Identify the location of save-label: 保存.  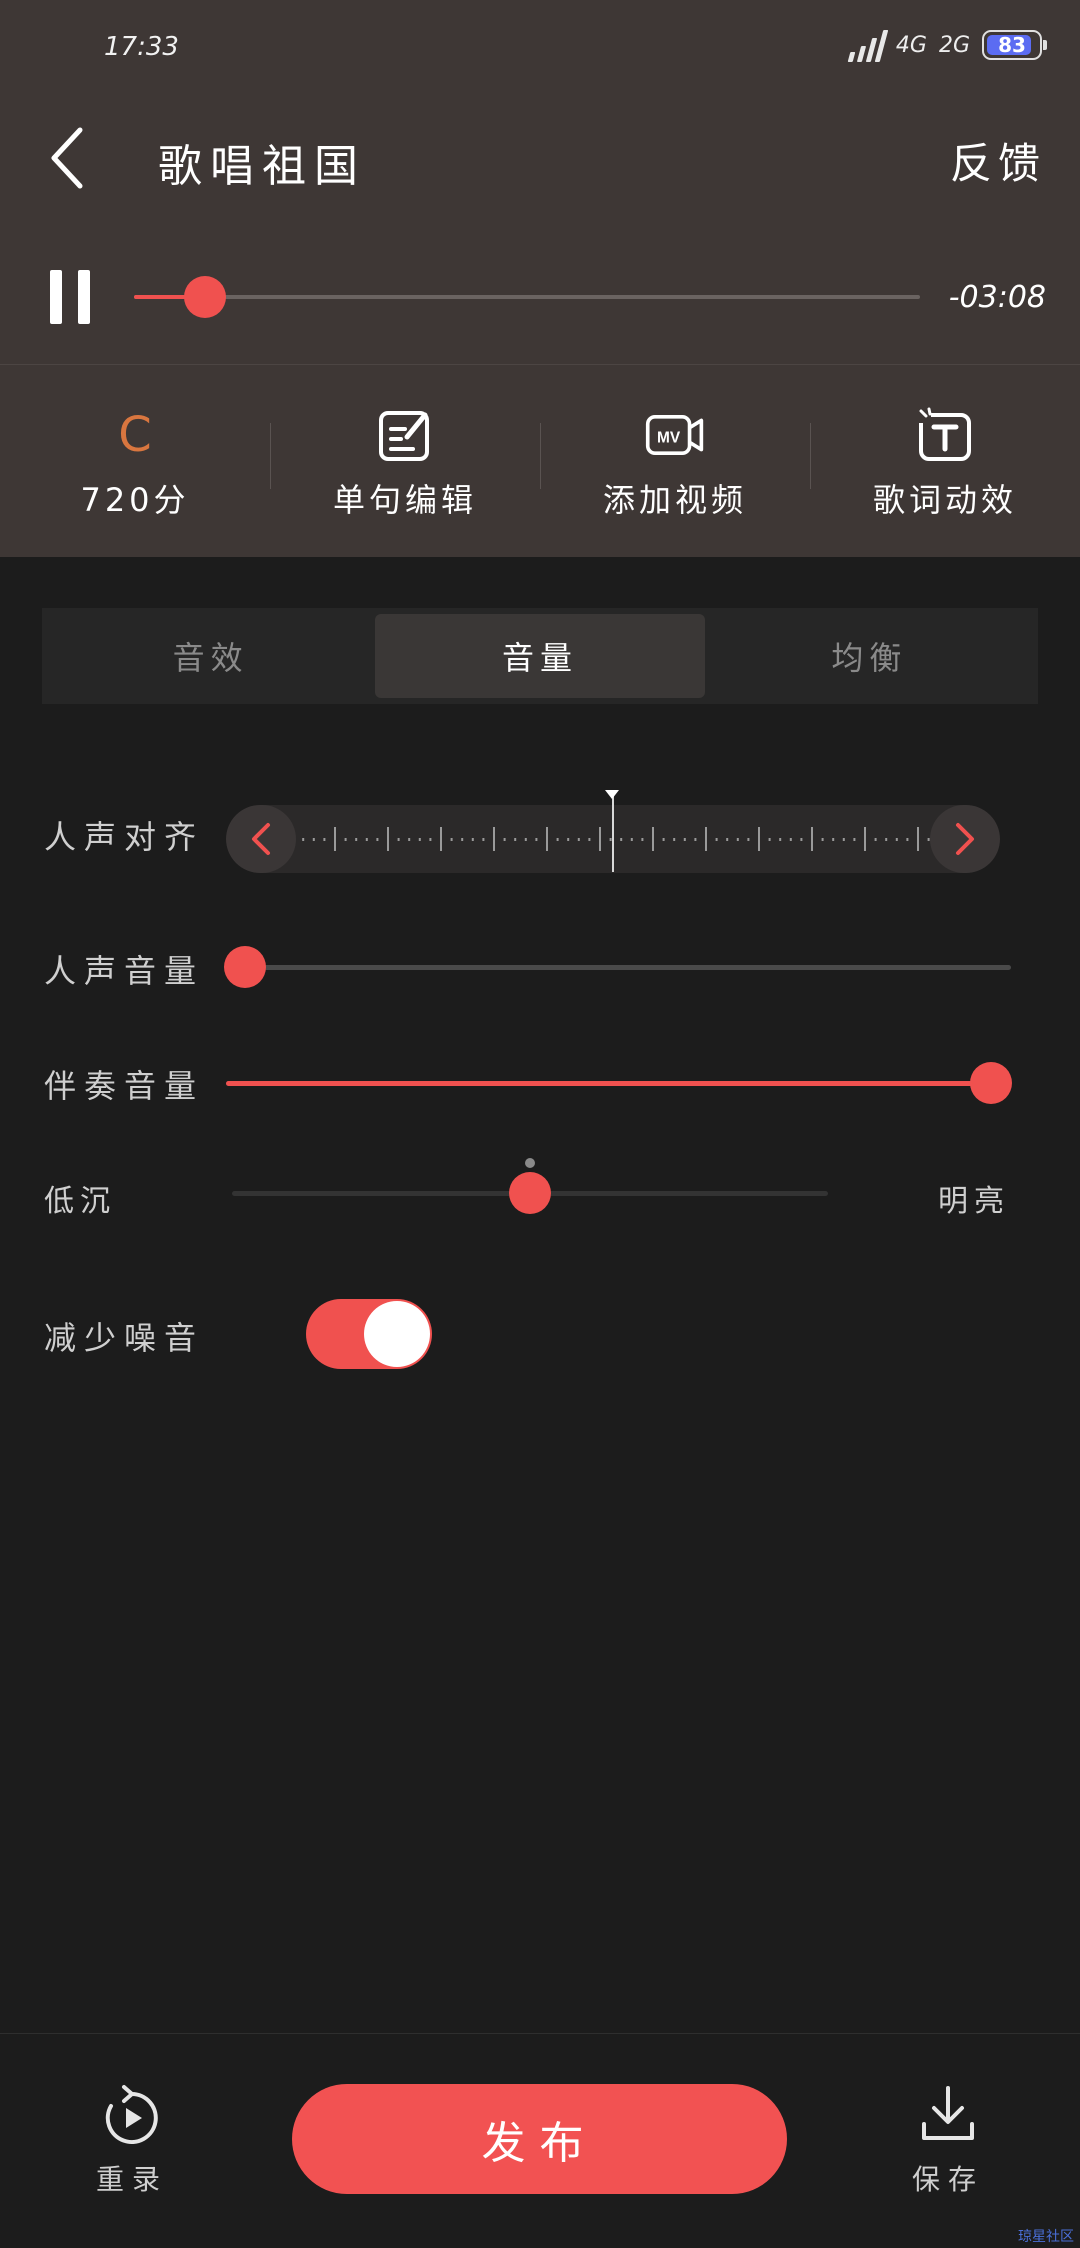
(947, 2179).